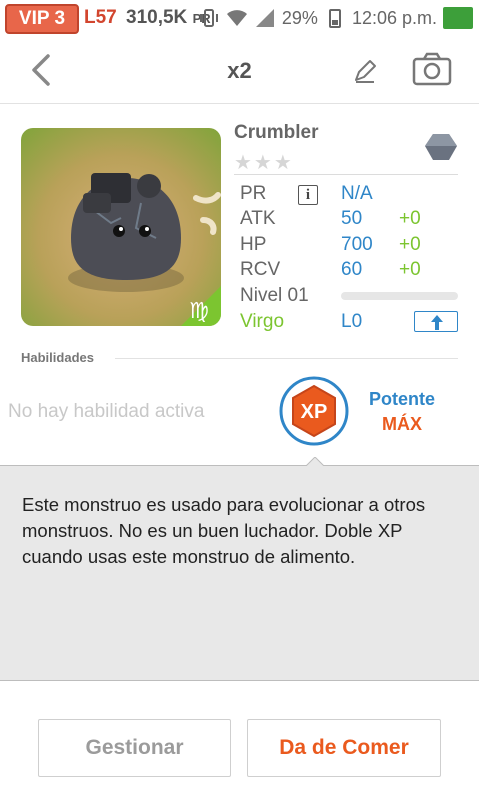 The height and width of the screenshot is (800, 479). What do you see at coordinates (401, 399) in the screenshot?
I see `passive-skill-name: Potente` at bounding box center [401, 399].